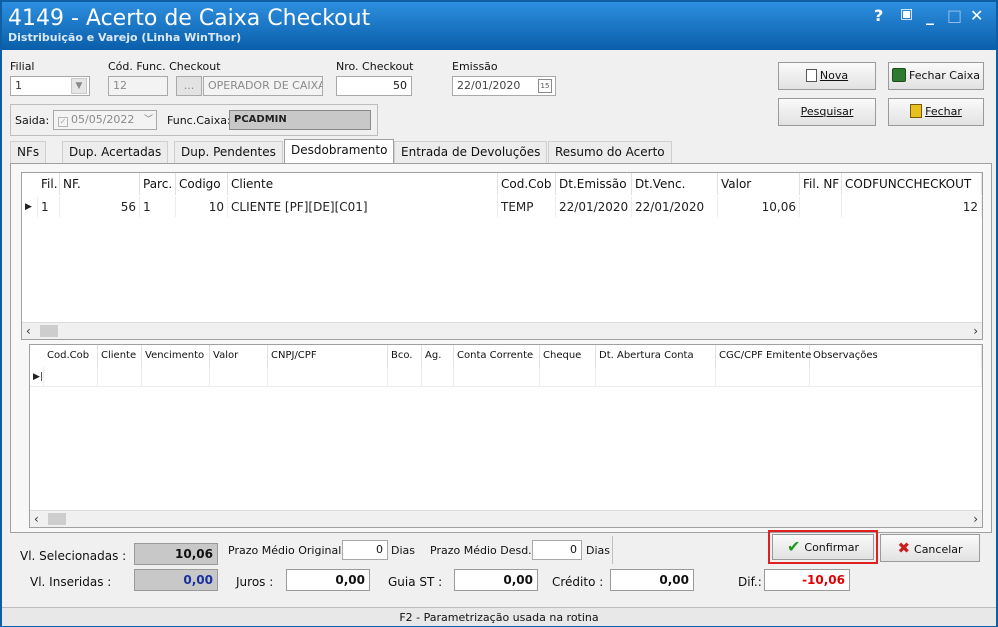 Image resolution: width=998 pixels, height=627 pixels. What do you see at coordinates (28, 152) in the screenshot?
I see `tab-nfs: NFs` at bounding box center [28, 152].